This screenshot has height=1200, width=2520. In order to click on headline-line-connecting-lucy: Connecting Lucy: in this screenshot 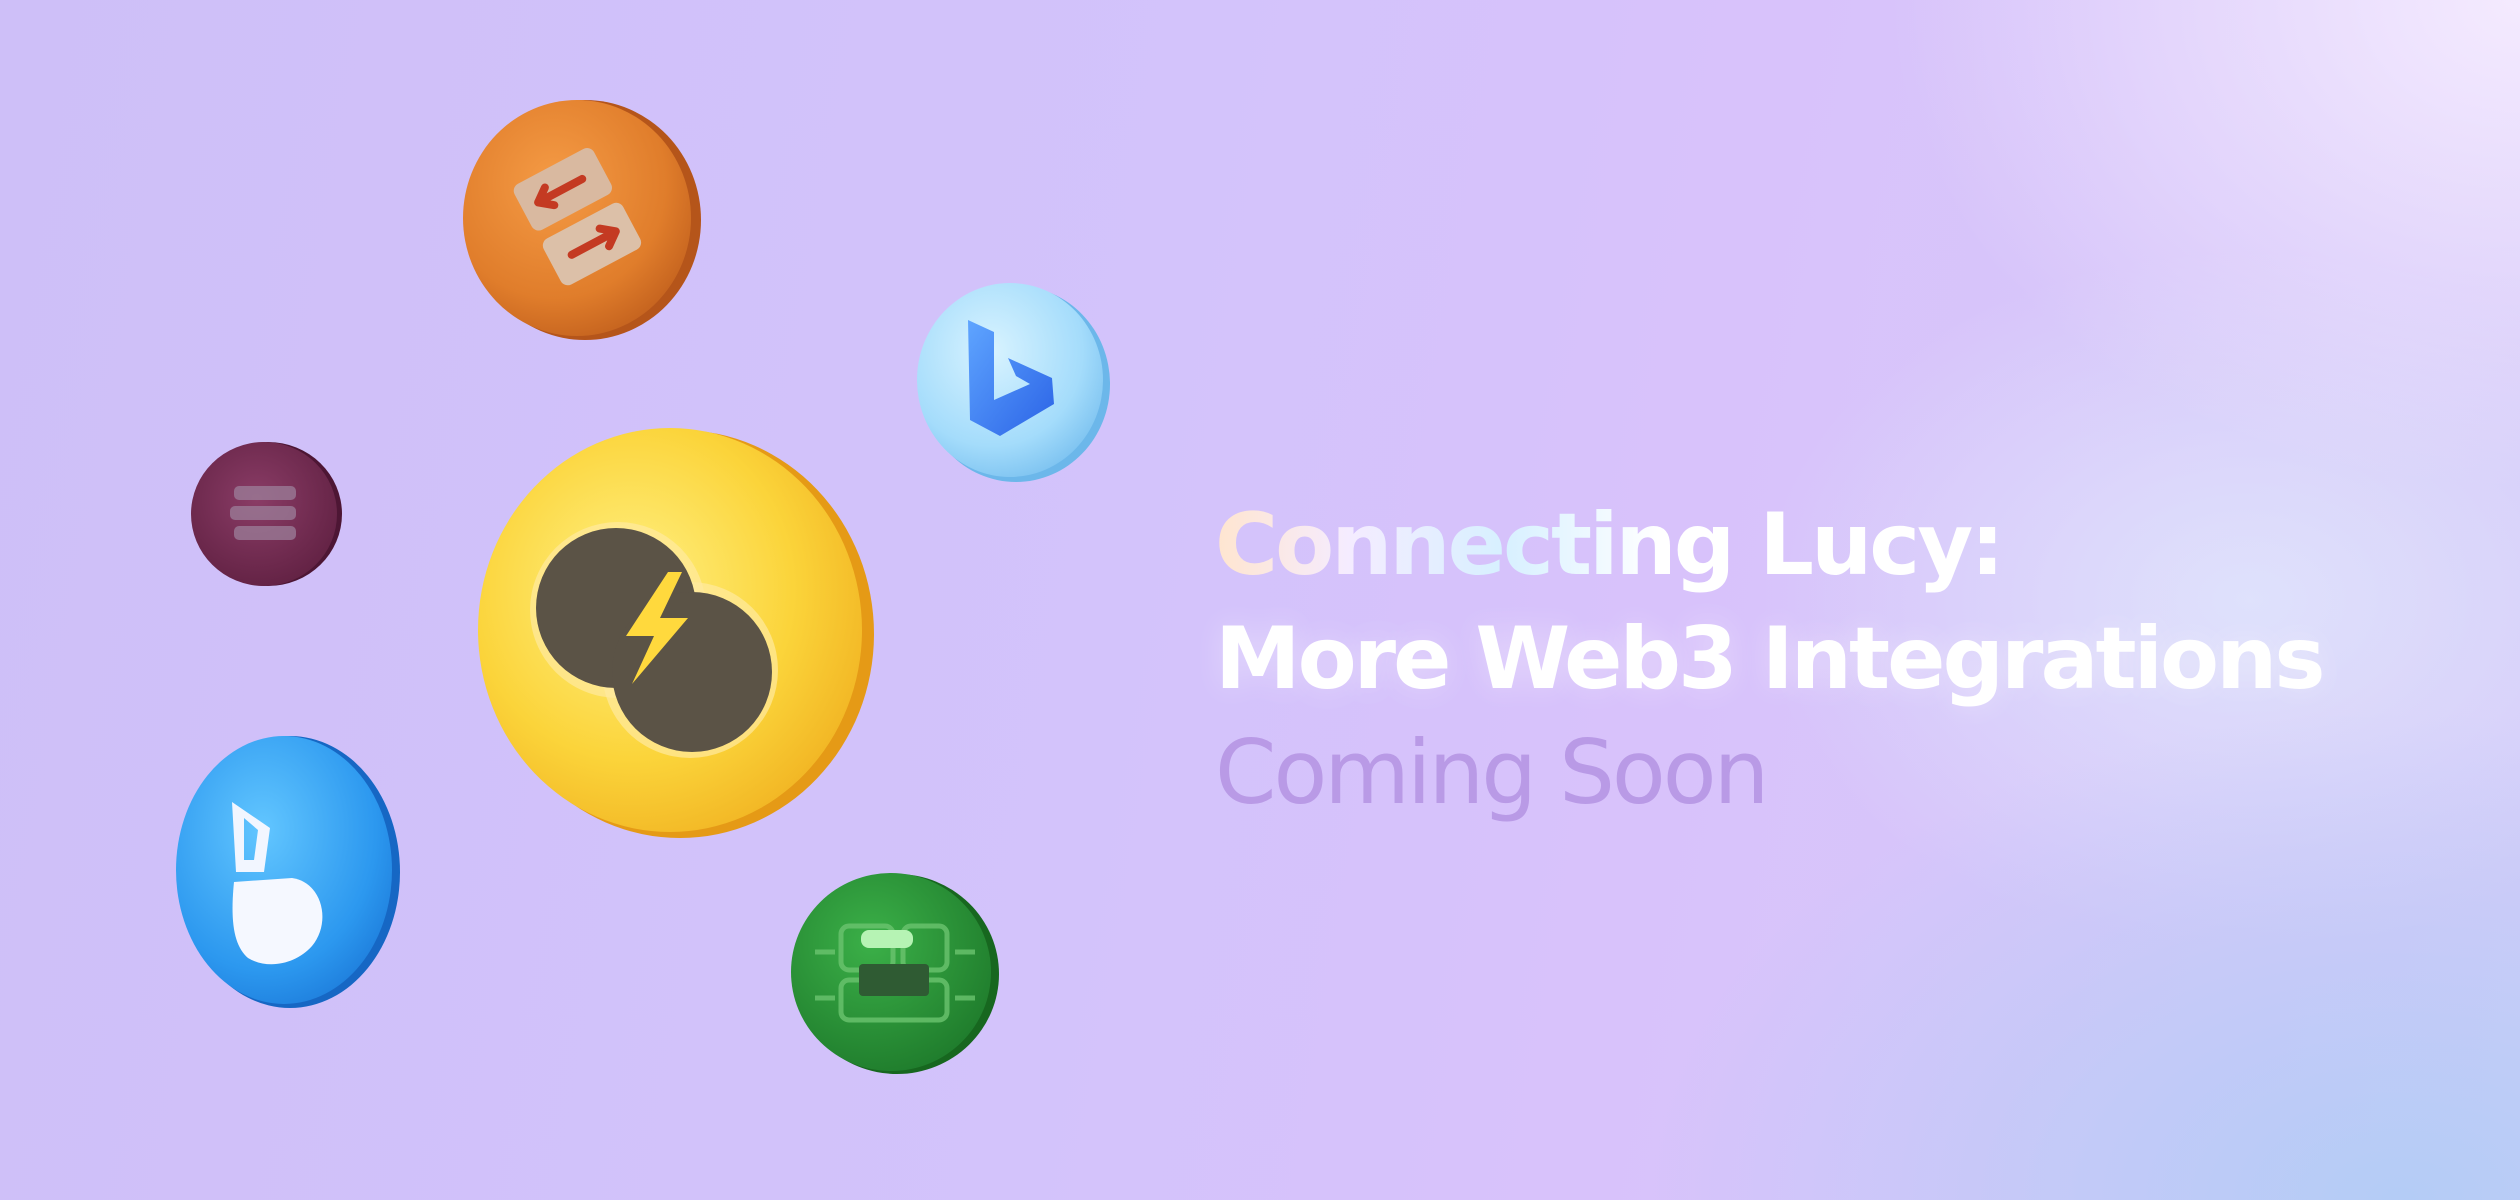, I will do `click(1769, 545)`.